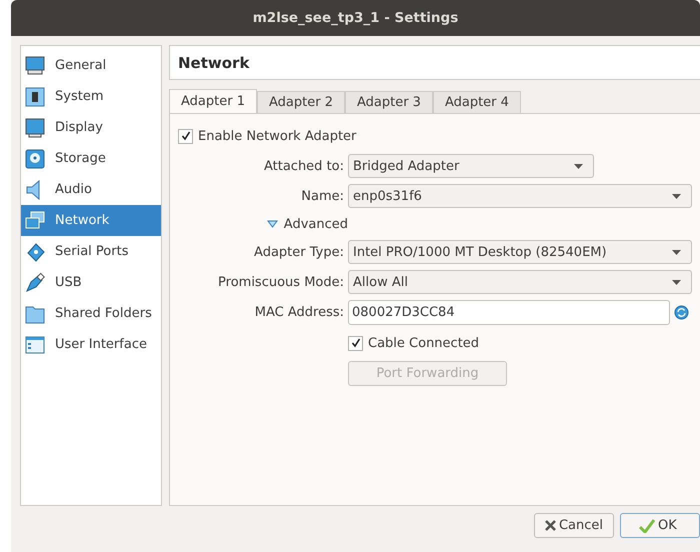  What do you see at coordinates (322, 196) in the screenshot?
I see `field-label: Name:` at bounding box center [322, 196].